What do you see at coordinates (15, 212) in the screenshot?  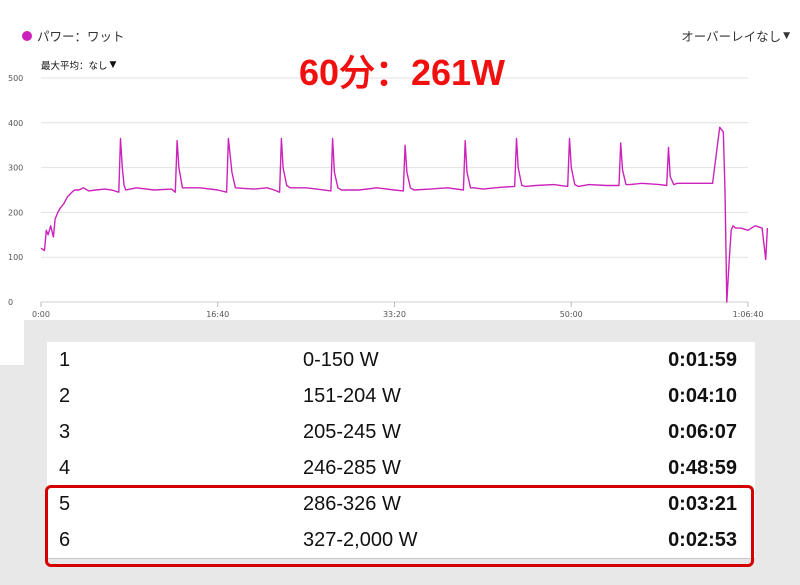 I see `y-tick-label: 200` at bounding box center [15, 212].